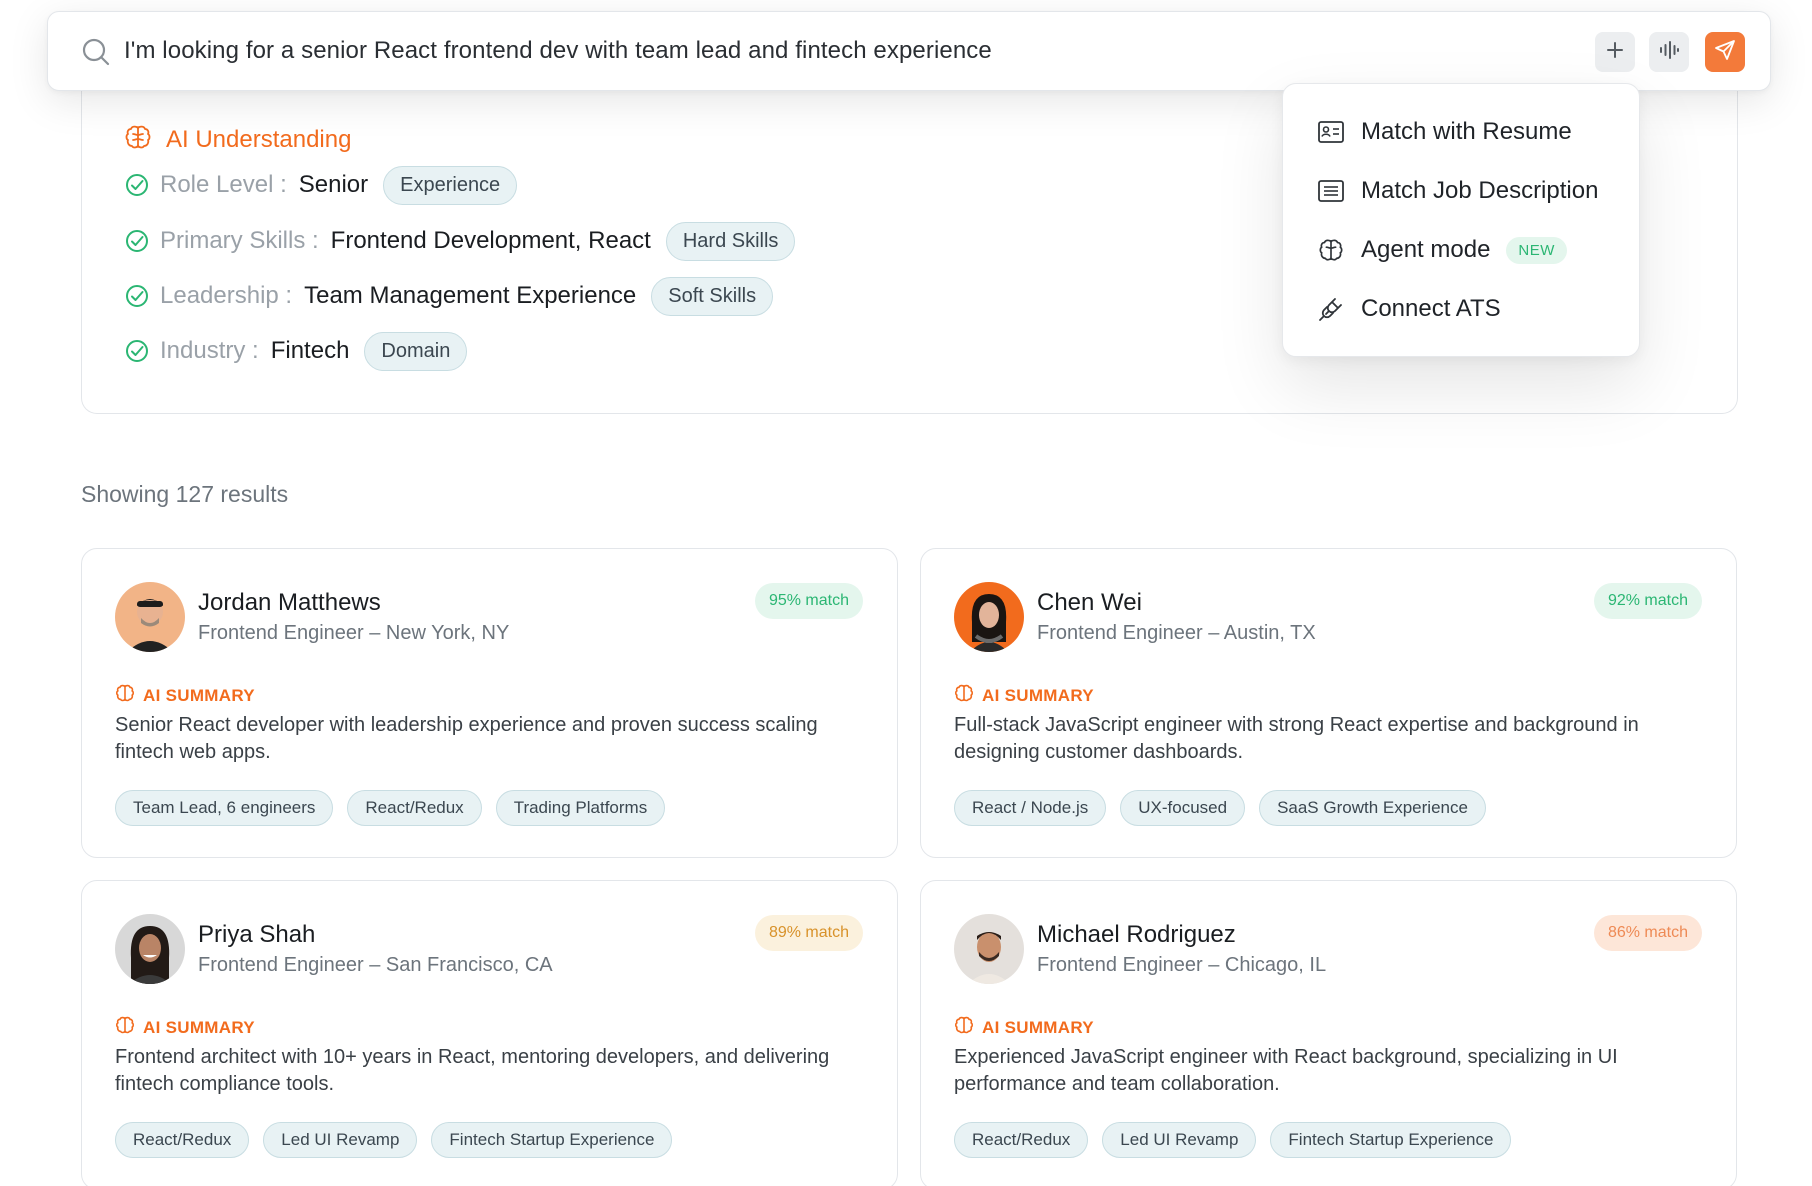  What do you see at coordinates (1431, 308) in the screenshot?
I see `menu-item-label: Connect ATS` at bounding box center [1431, 308].